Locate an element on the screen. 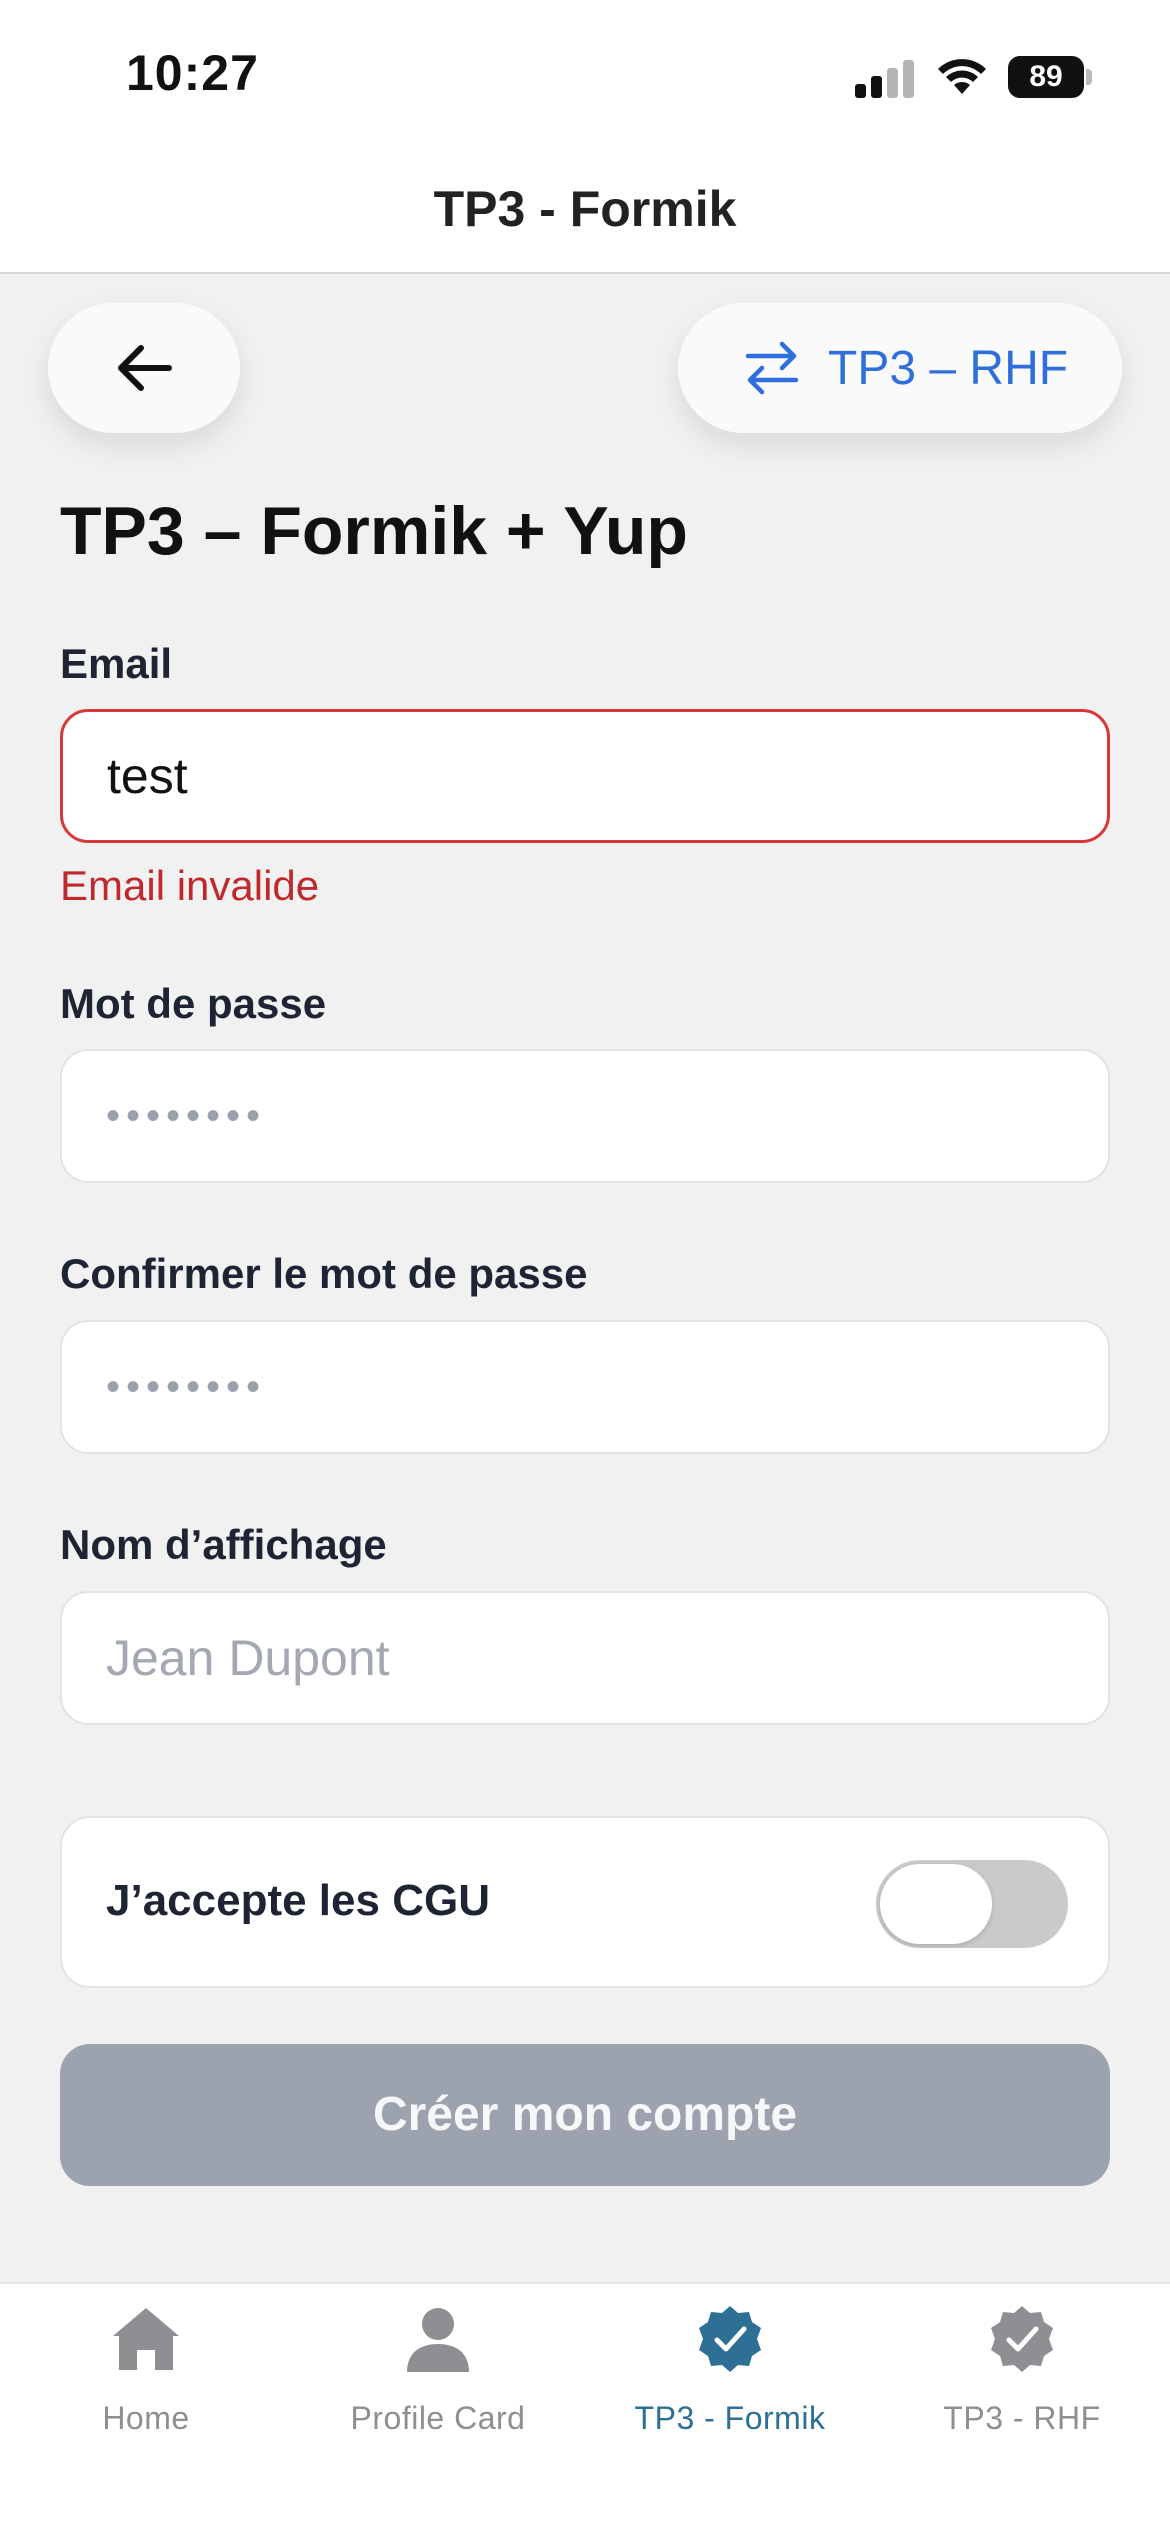 The width and height of the screenshot is (1170, 2532). email-field: test is located at coordinates (585, 776).